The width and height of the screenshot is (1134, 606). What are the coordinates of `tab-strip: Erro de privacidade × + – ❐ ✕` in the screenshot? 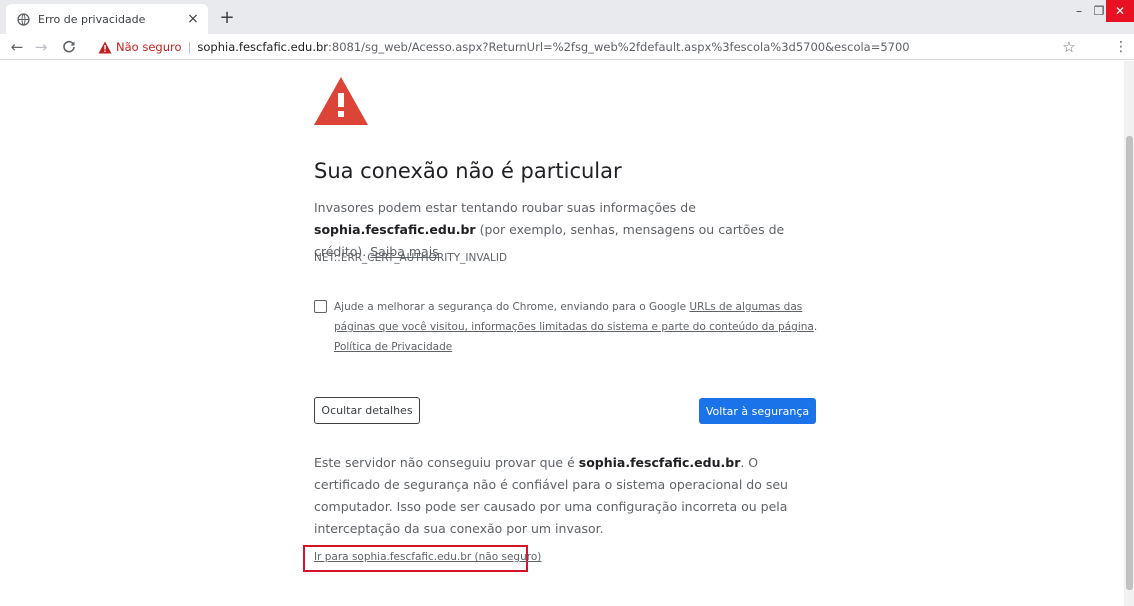 It's located at (567, 17).